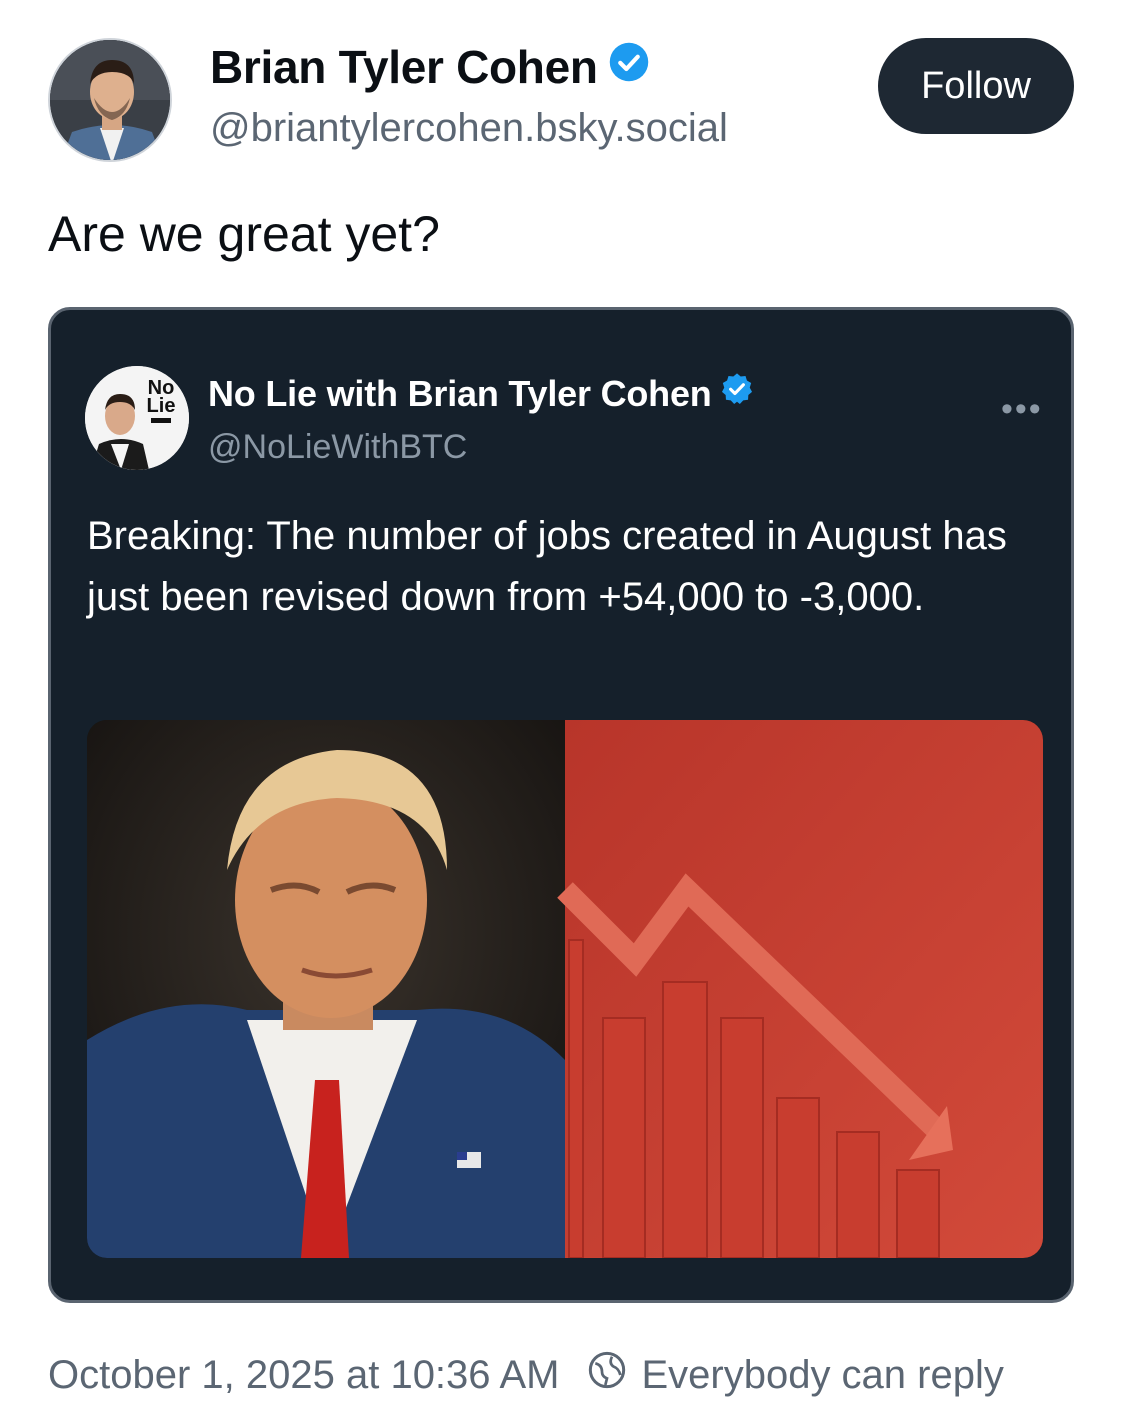 This screenshot has height=1424, width=1124. I want to click on quoted-author-handle: @NoLieWithBTC, so click(337, 447).